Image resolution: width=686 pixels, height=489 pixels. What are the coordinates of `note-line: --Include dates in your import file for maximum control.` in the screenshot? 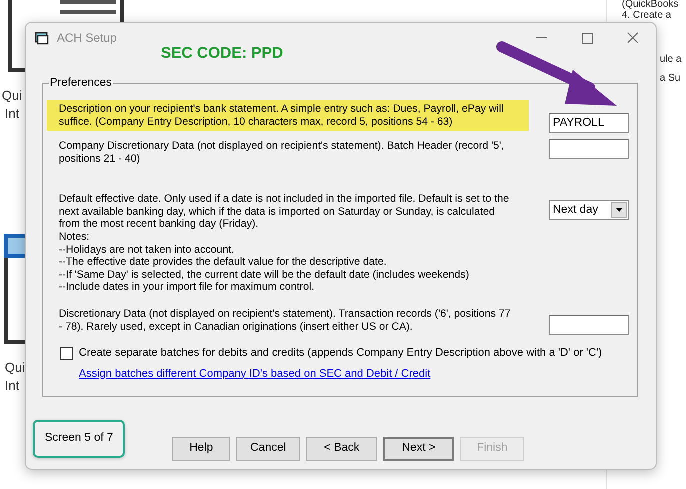 It's located at (187, 287).